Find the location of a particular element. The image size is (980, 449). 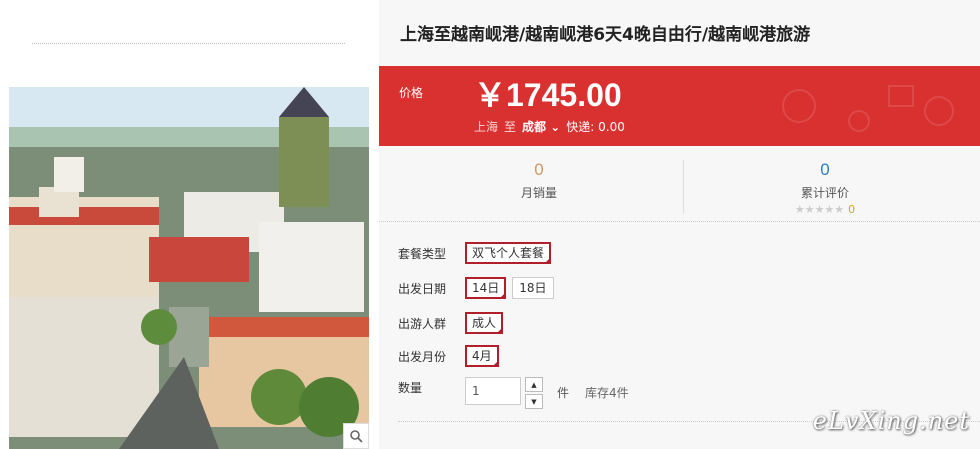

chip-adult: 成人 is located at coordinates (484, 323).